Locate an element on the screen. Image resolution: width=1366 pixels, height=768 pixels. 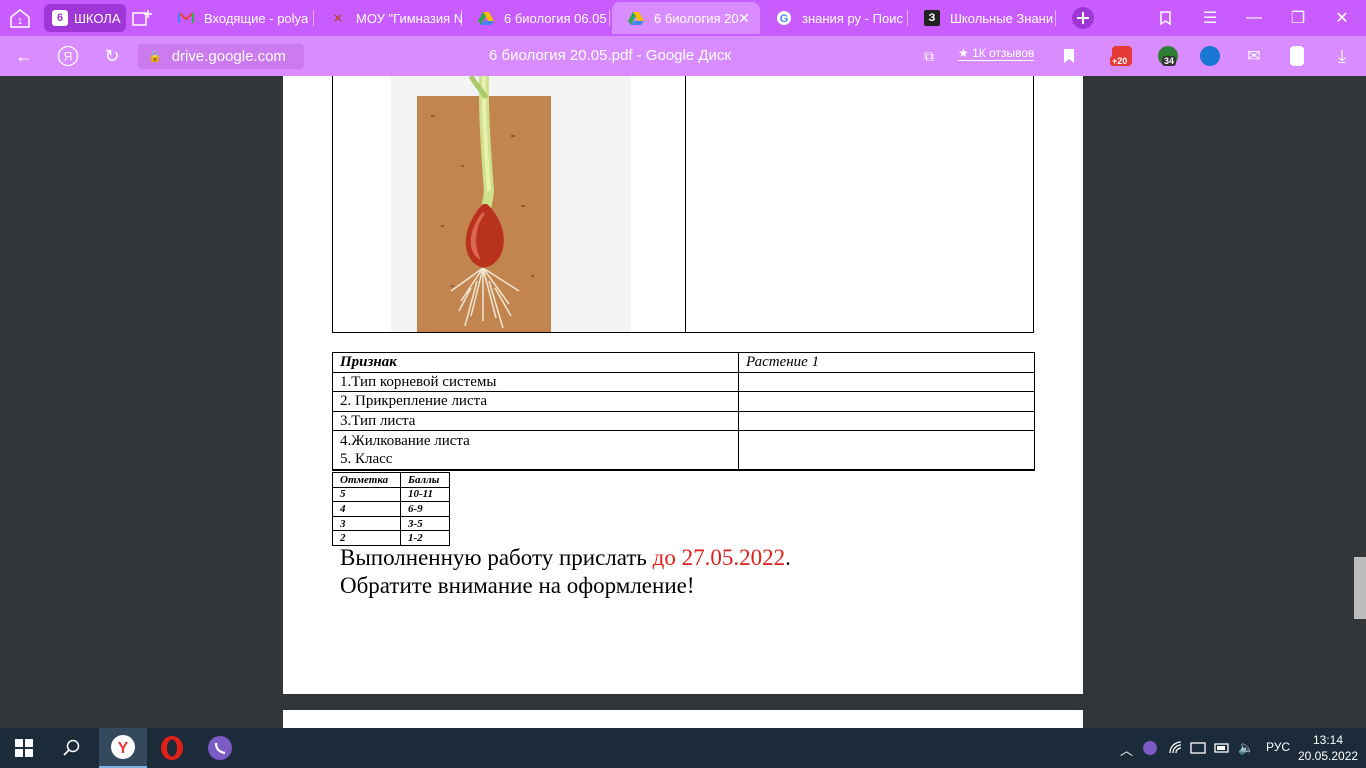
back-icon: ← is located at coordinates (24, 56).